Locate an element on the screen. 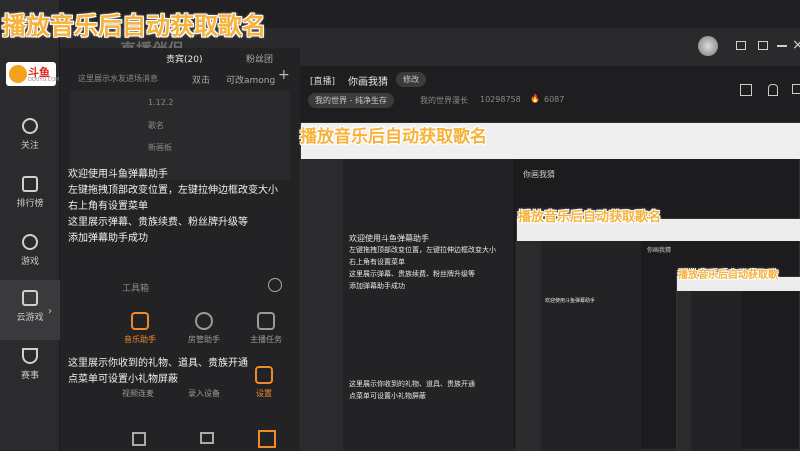 This screenshot has height=451, width=800. tv-icon is located at coordinates (207, 438).